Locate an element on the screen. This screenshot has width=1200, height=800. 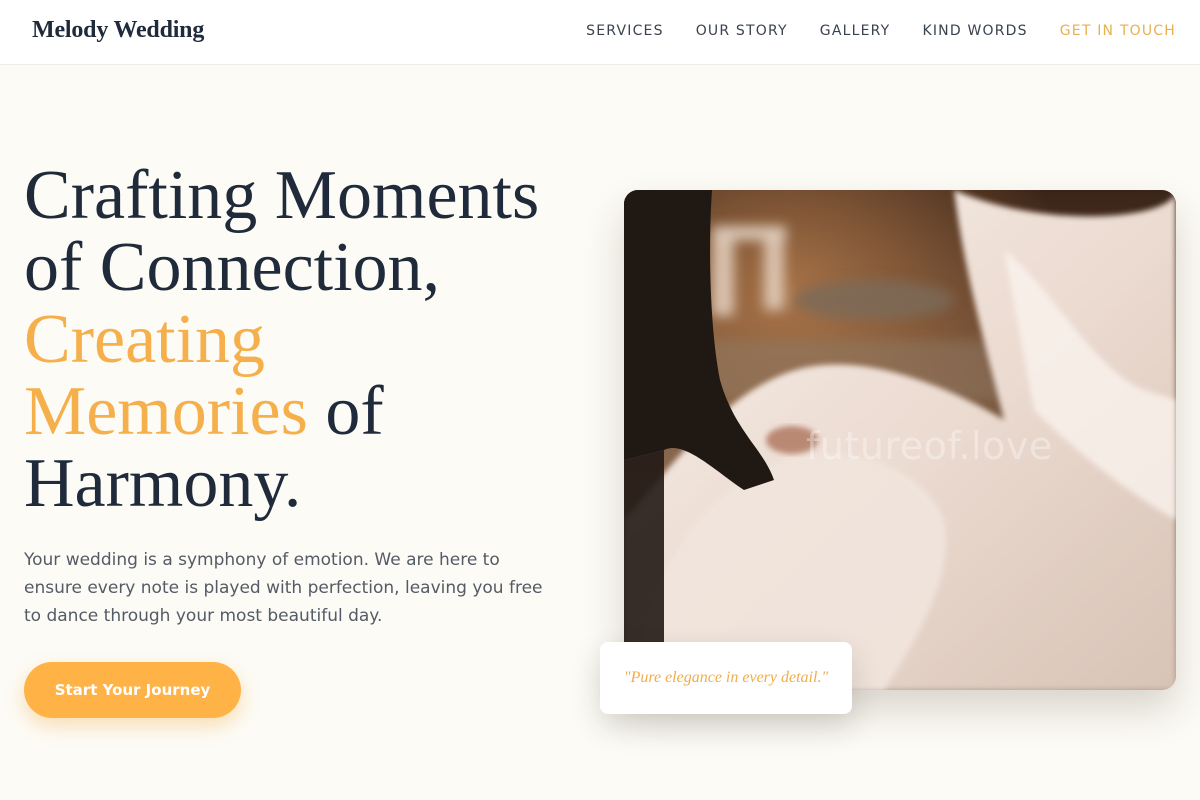
nav-kind-words: KIND WORDS is located at coordinates (974, 31).